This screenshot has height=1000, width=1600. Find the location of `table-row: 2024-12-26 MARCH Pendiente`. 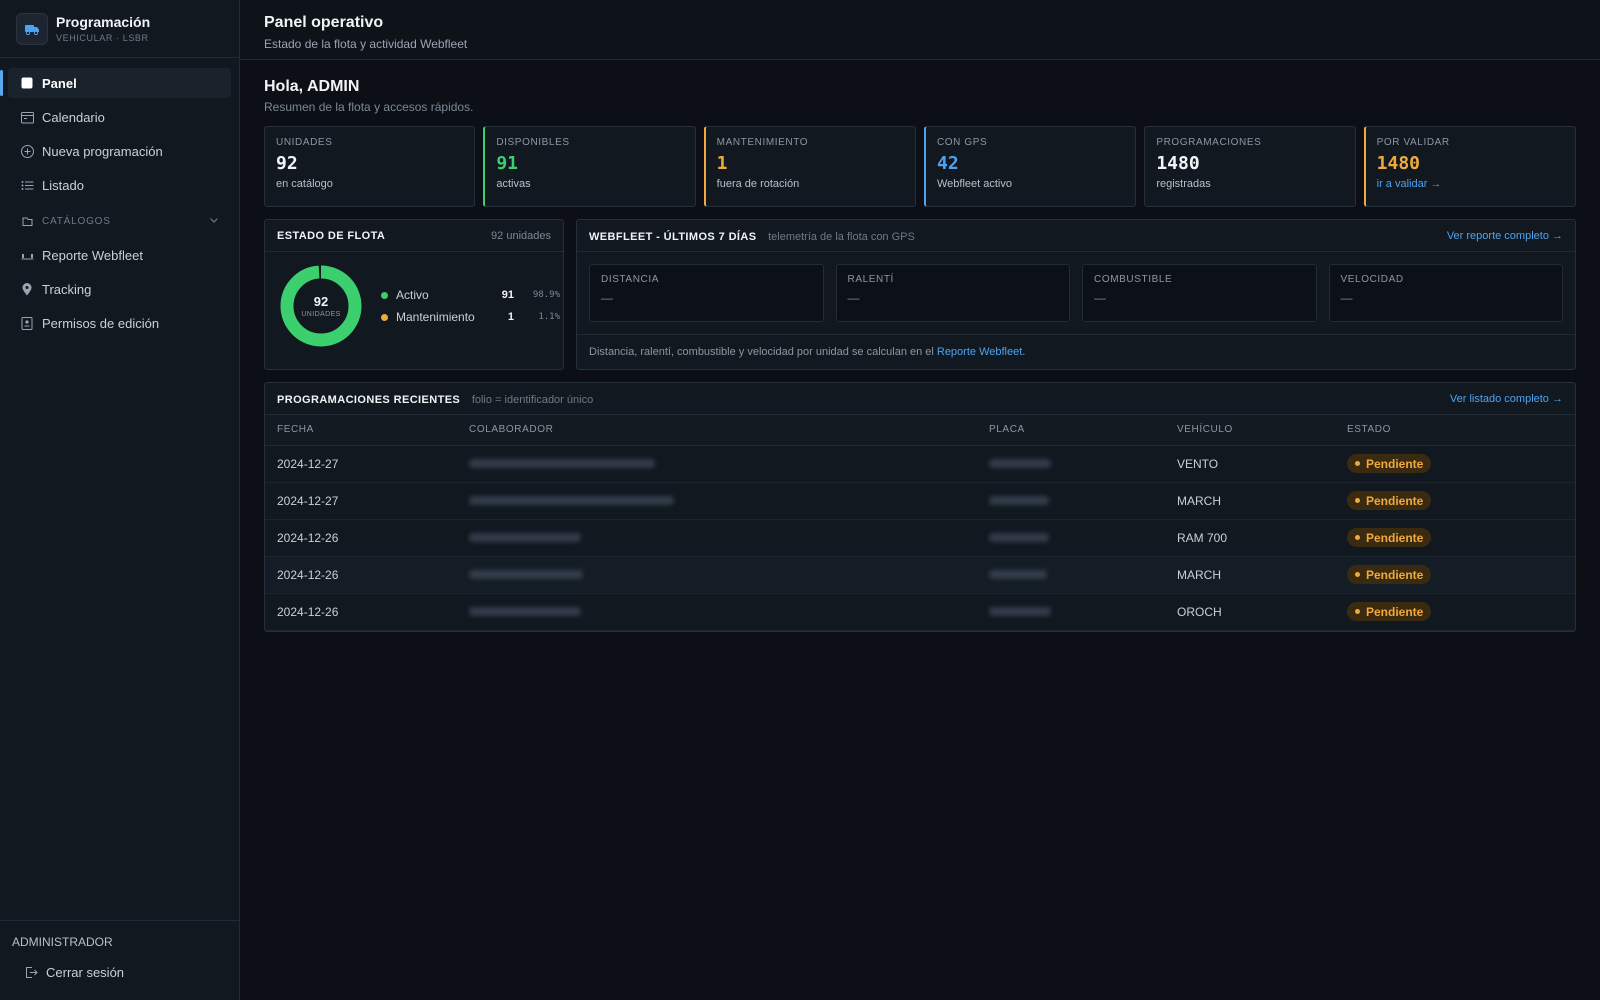

table-row: 2024-12-26 MARCH Pendiente is located at coordinates (920, 575).